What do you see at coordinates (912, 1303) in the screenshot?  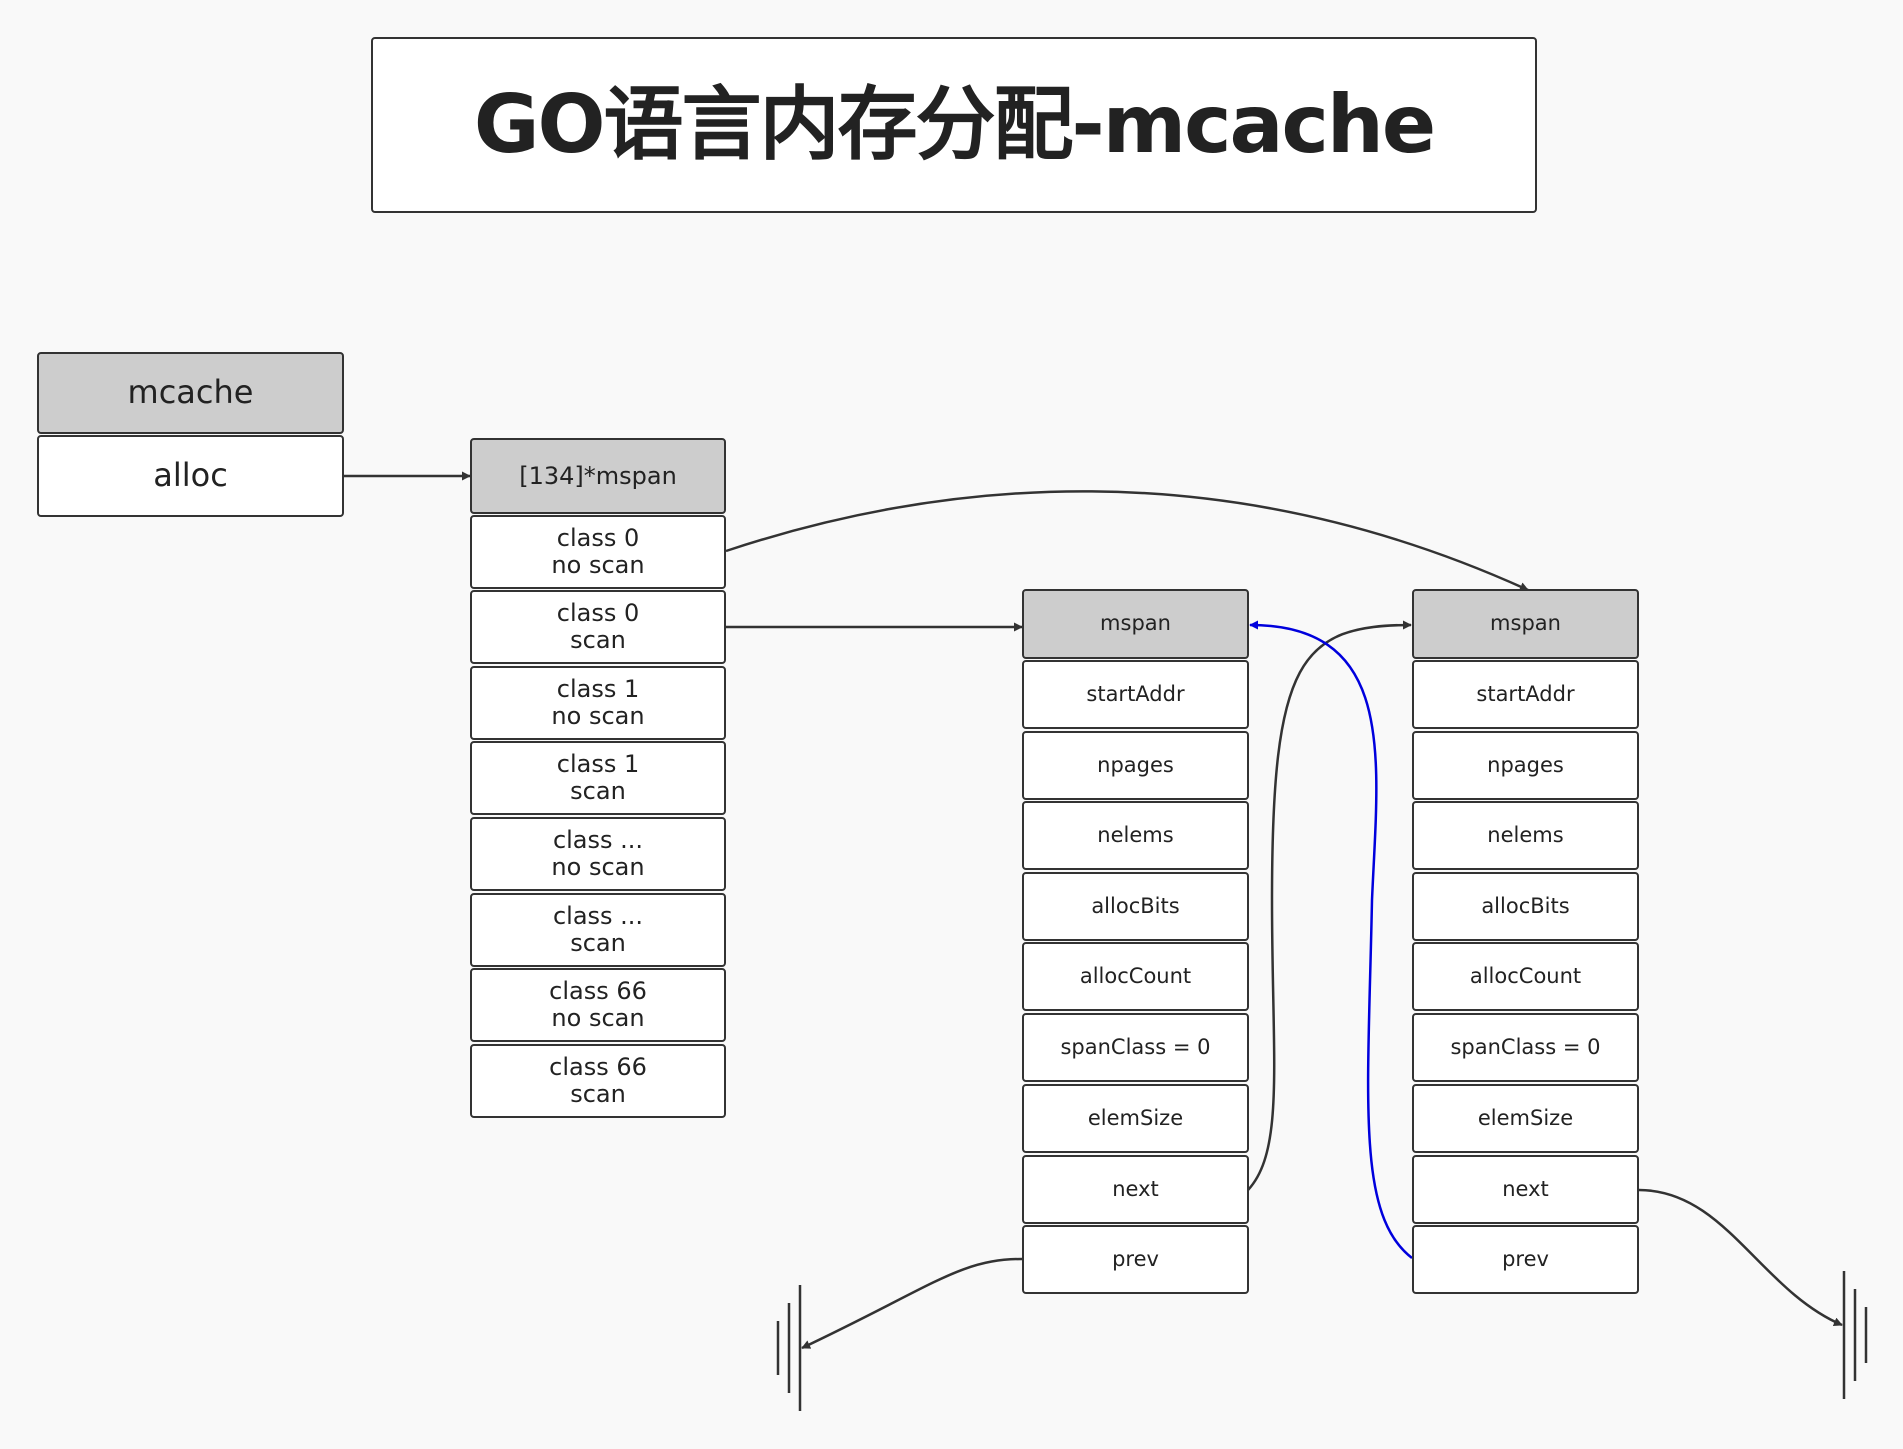 I see `mspan1-prev-nil-arrow` at bounding box center [912, 1303].